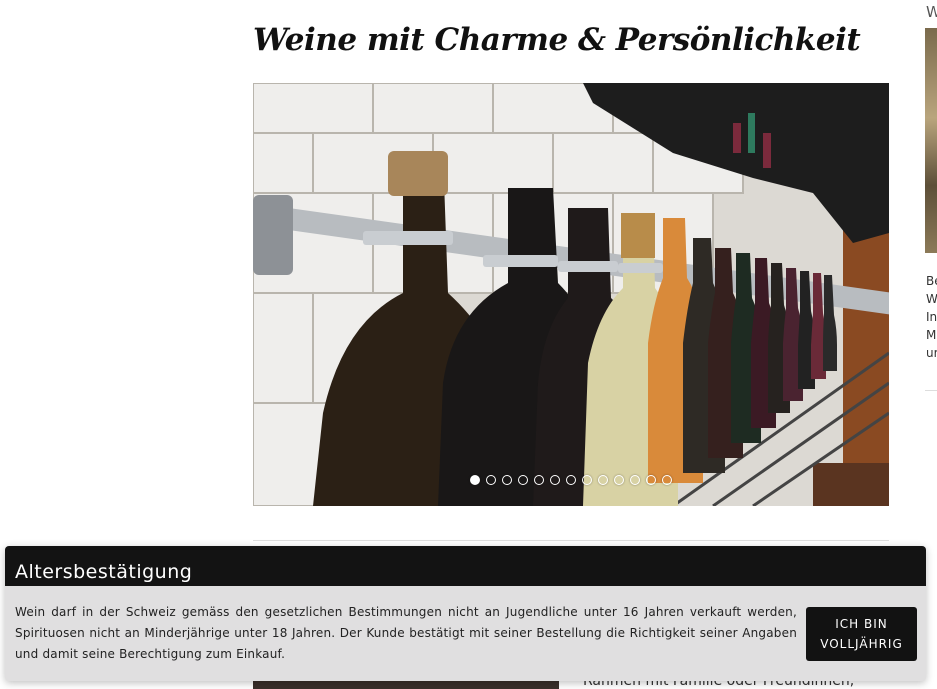 The image size is (937, 689). Describe the element at coordinates (861, 644) in the screenshot. I see `confirm-age-button-line2: VOLLJÄHRIG` at that location.